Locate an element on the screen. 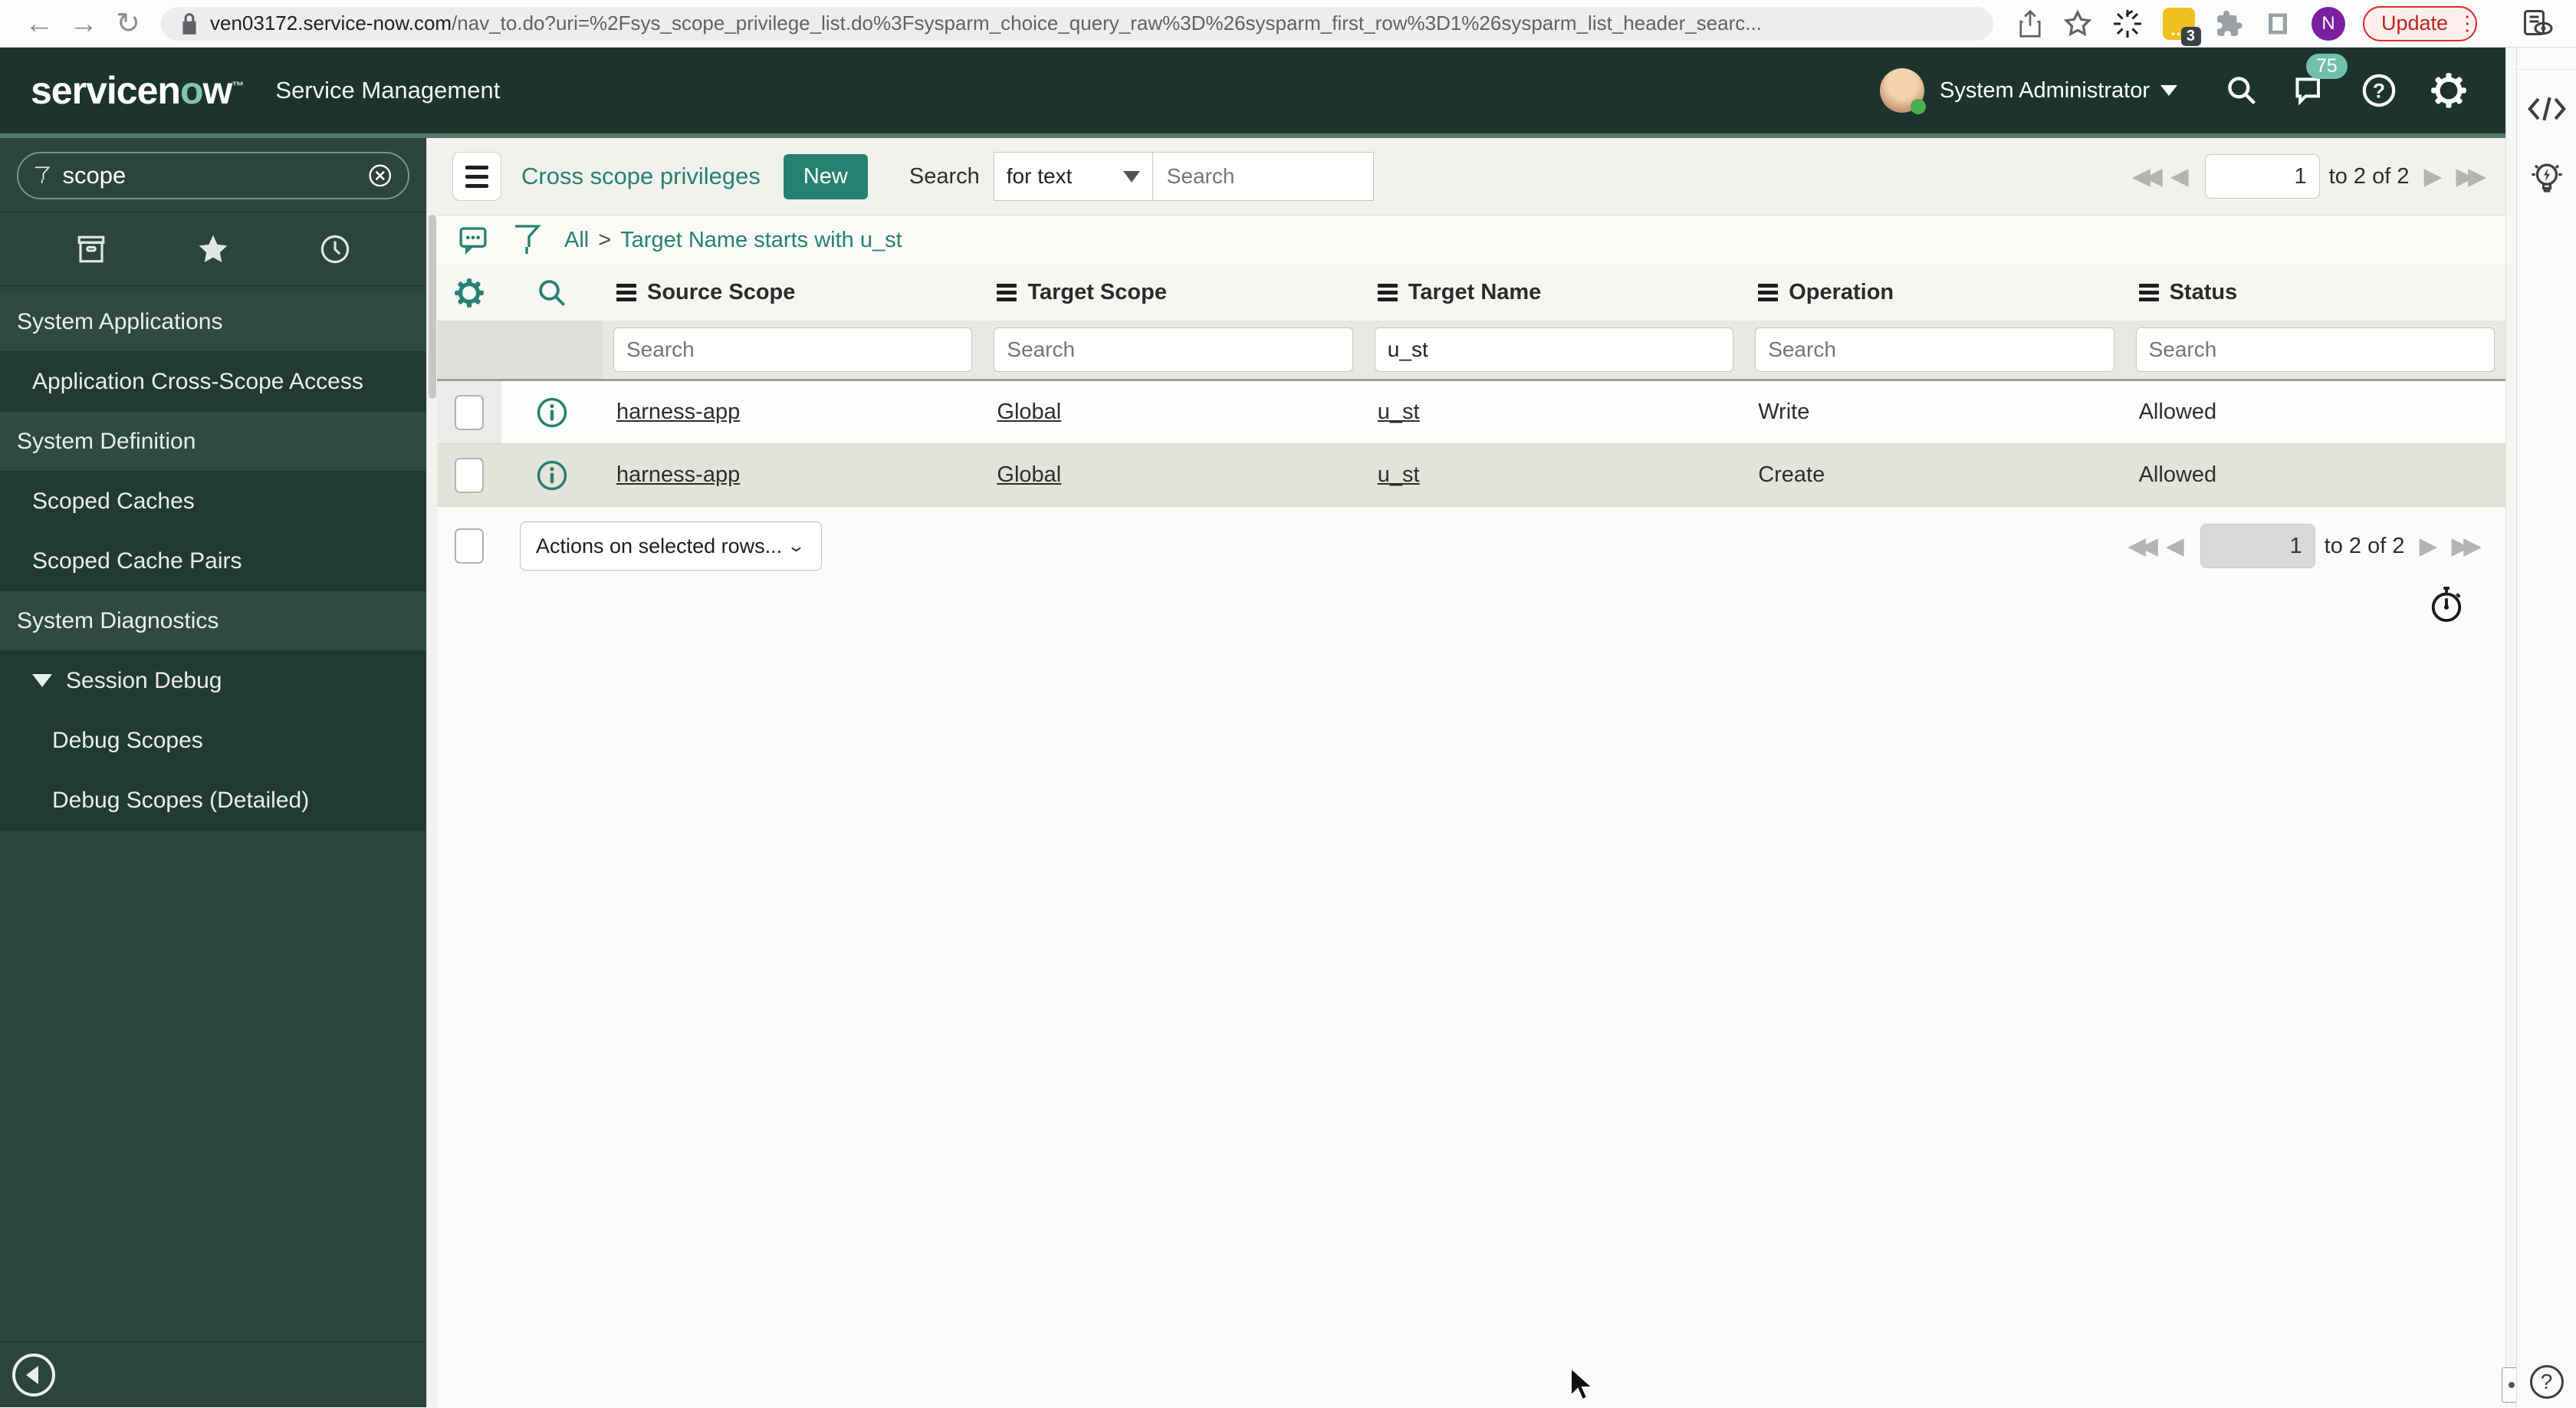 This screenshot has height=1408, width=2576. filter-status-input is located at coordinates (2315, 349).